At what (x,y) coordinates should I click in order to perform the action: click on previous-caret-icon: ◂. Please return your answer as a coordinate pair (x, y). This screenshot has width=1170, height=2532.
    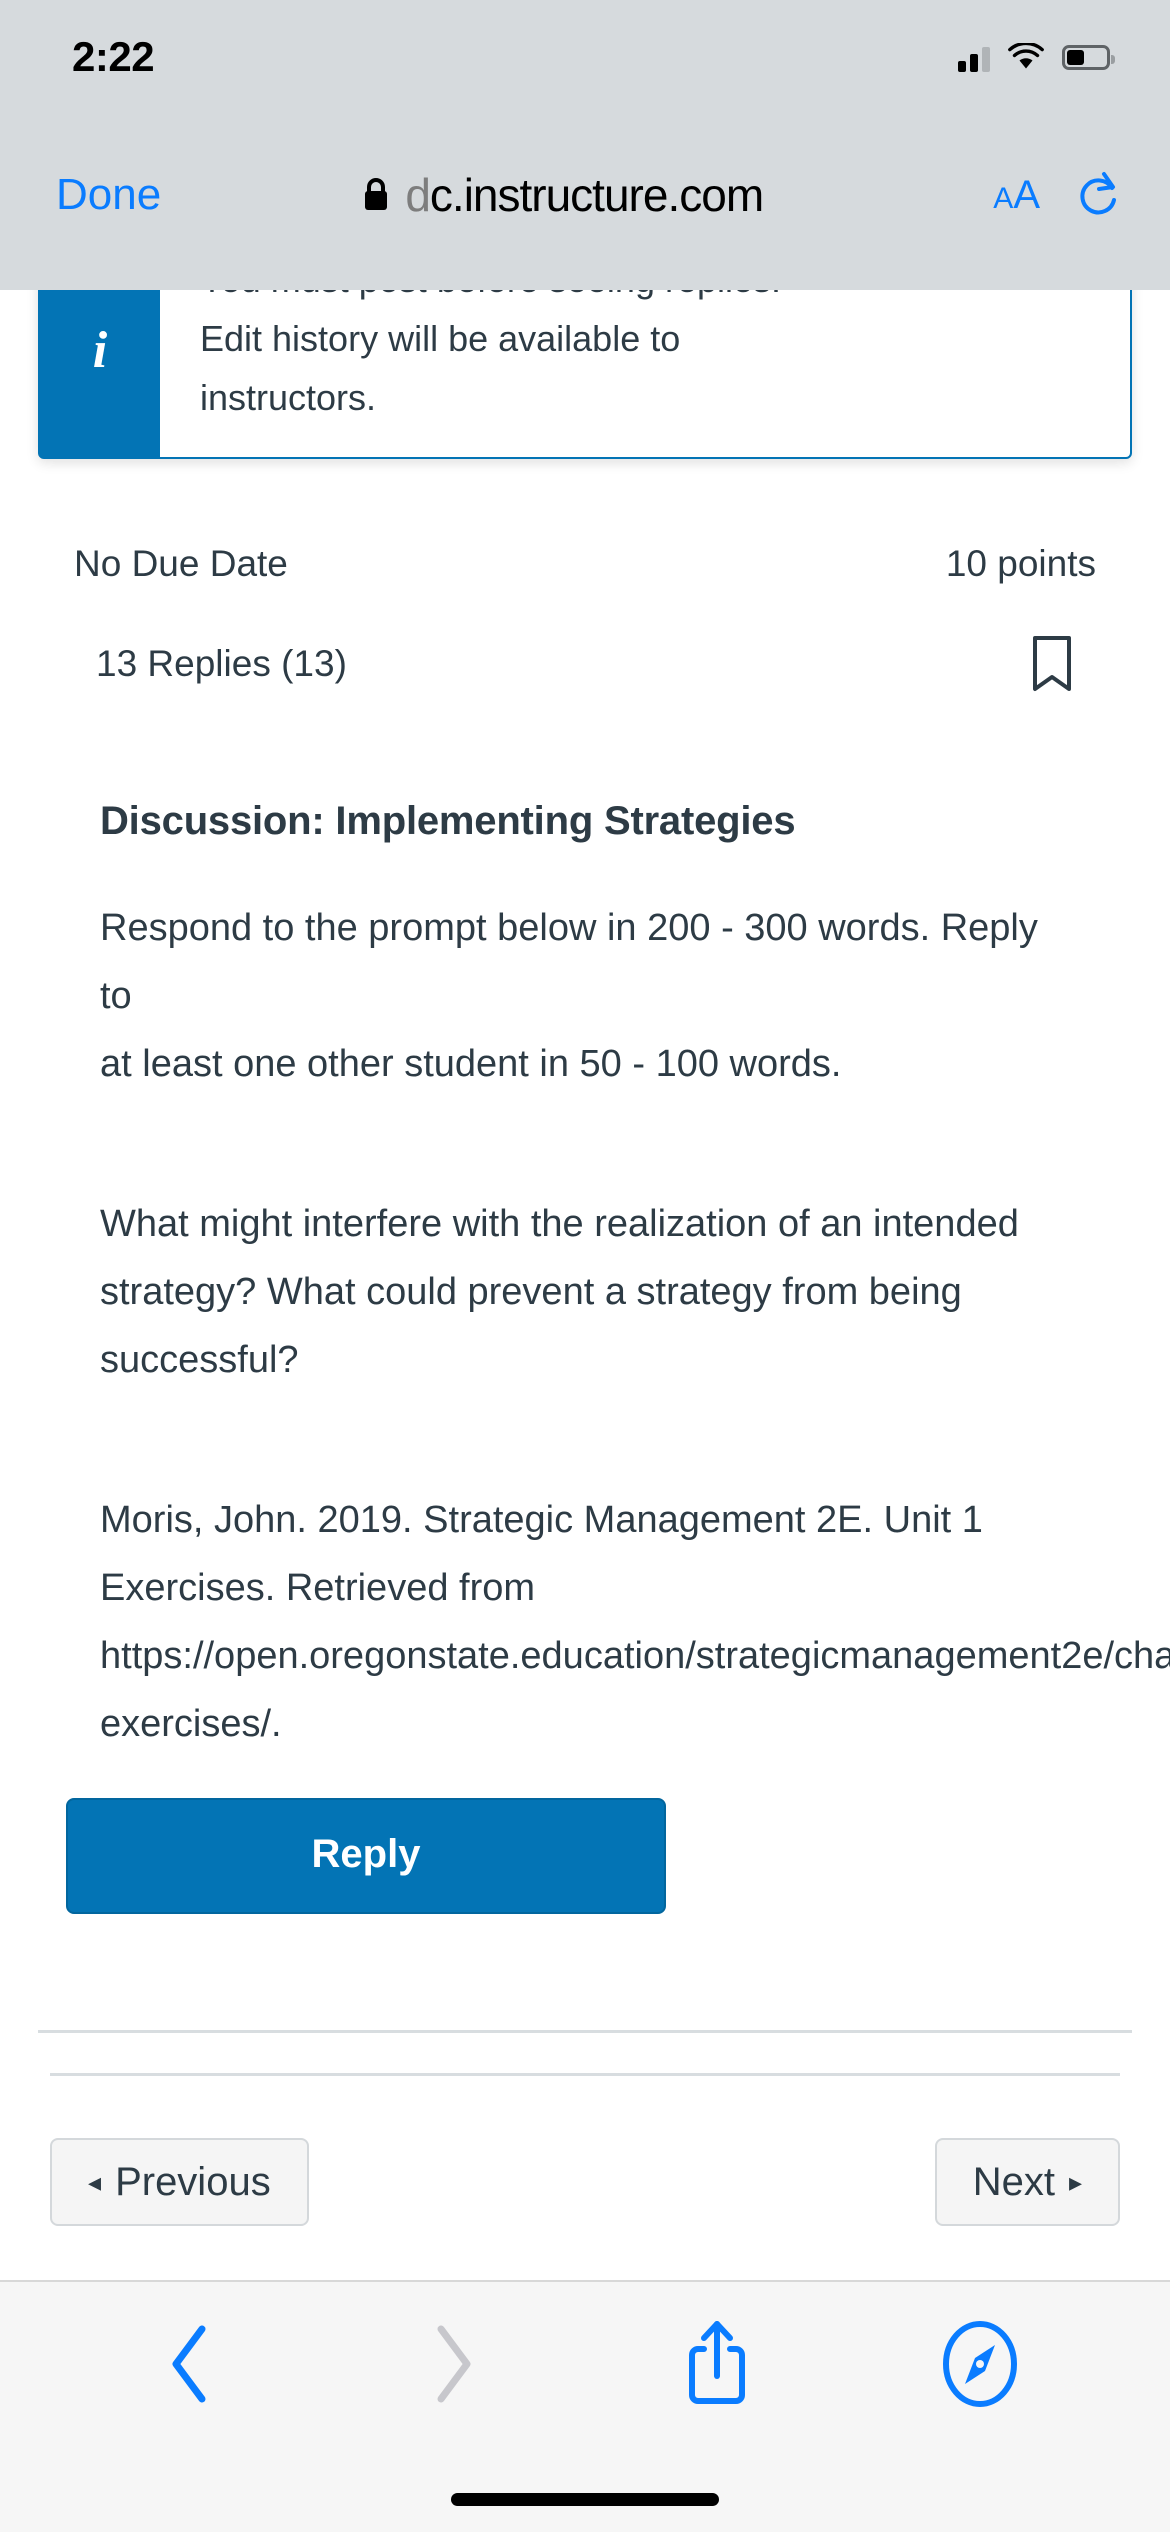
    Looking at the image, I should click on (95, 2182).